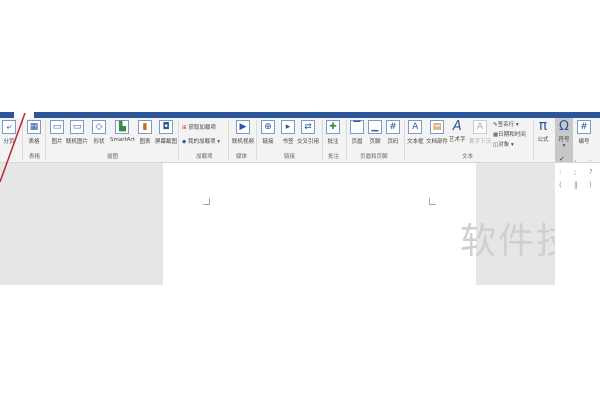 This screenshot has height=400, width=600. I want to click on red-arrow-line, so click(13, 147).